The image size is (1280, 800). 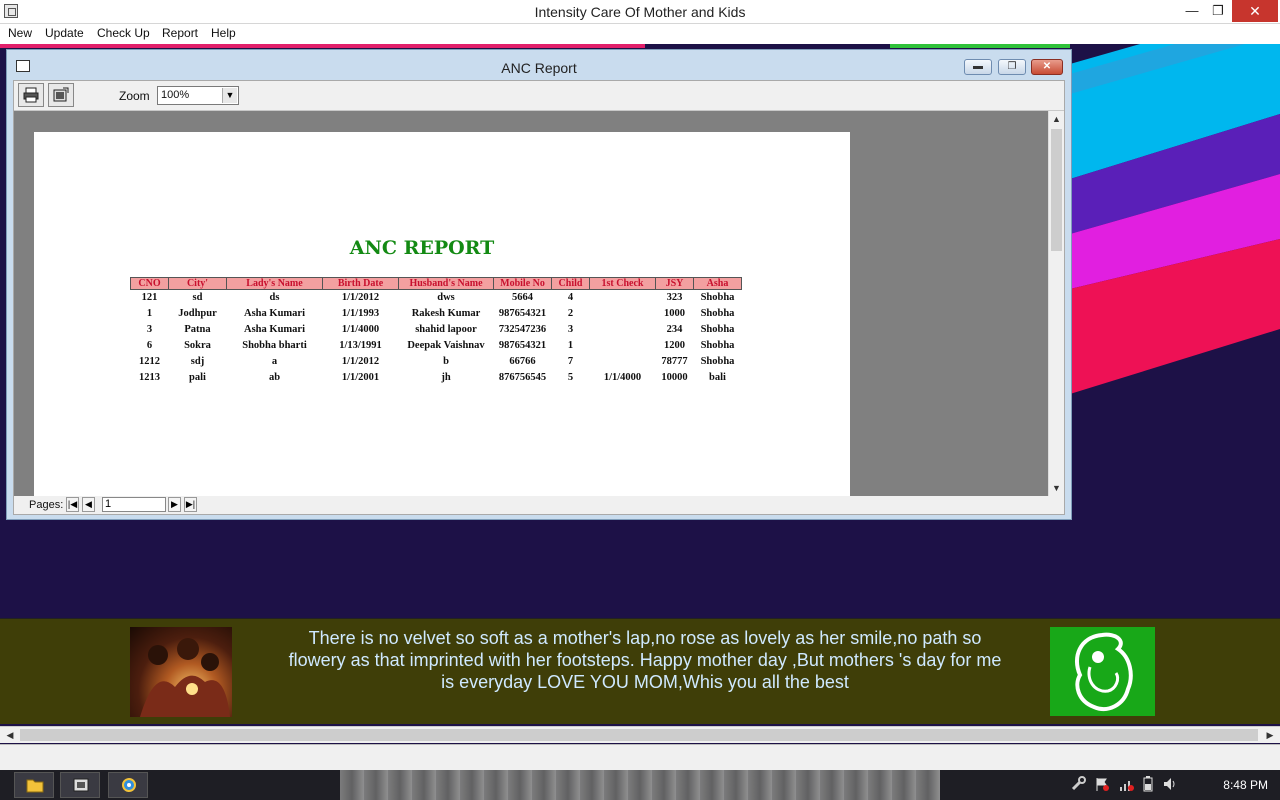 I want to click on table-cell: ds, so click(x=274, y=298).